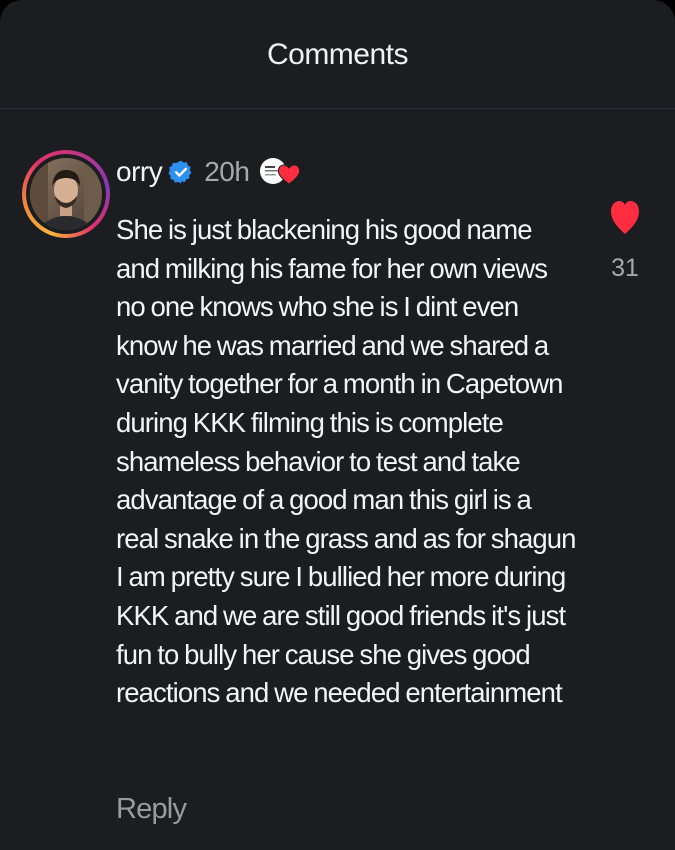 The width and height of the screenshot is (675, 850). I want to click on creator-liked-heart-icon, so click(279, 172).